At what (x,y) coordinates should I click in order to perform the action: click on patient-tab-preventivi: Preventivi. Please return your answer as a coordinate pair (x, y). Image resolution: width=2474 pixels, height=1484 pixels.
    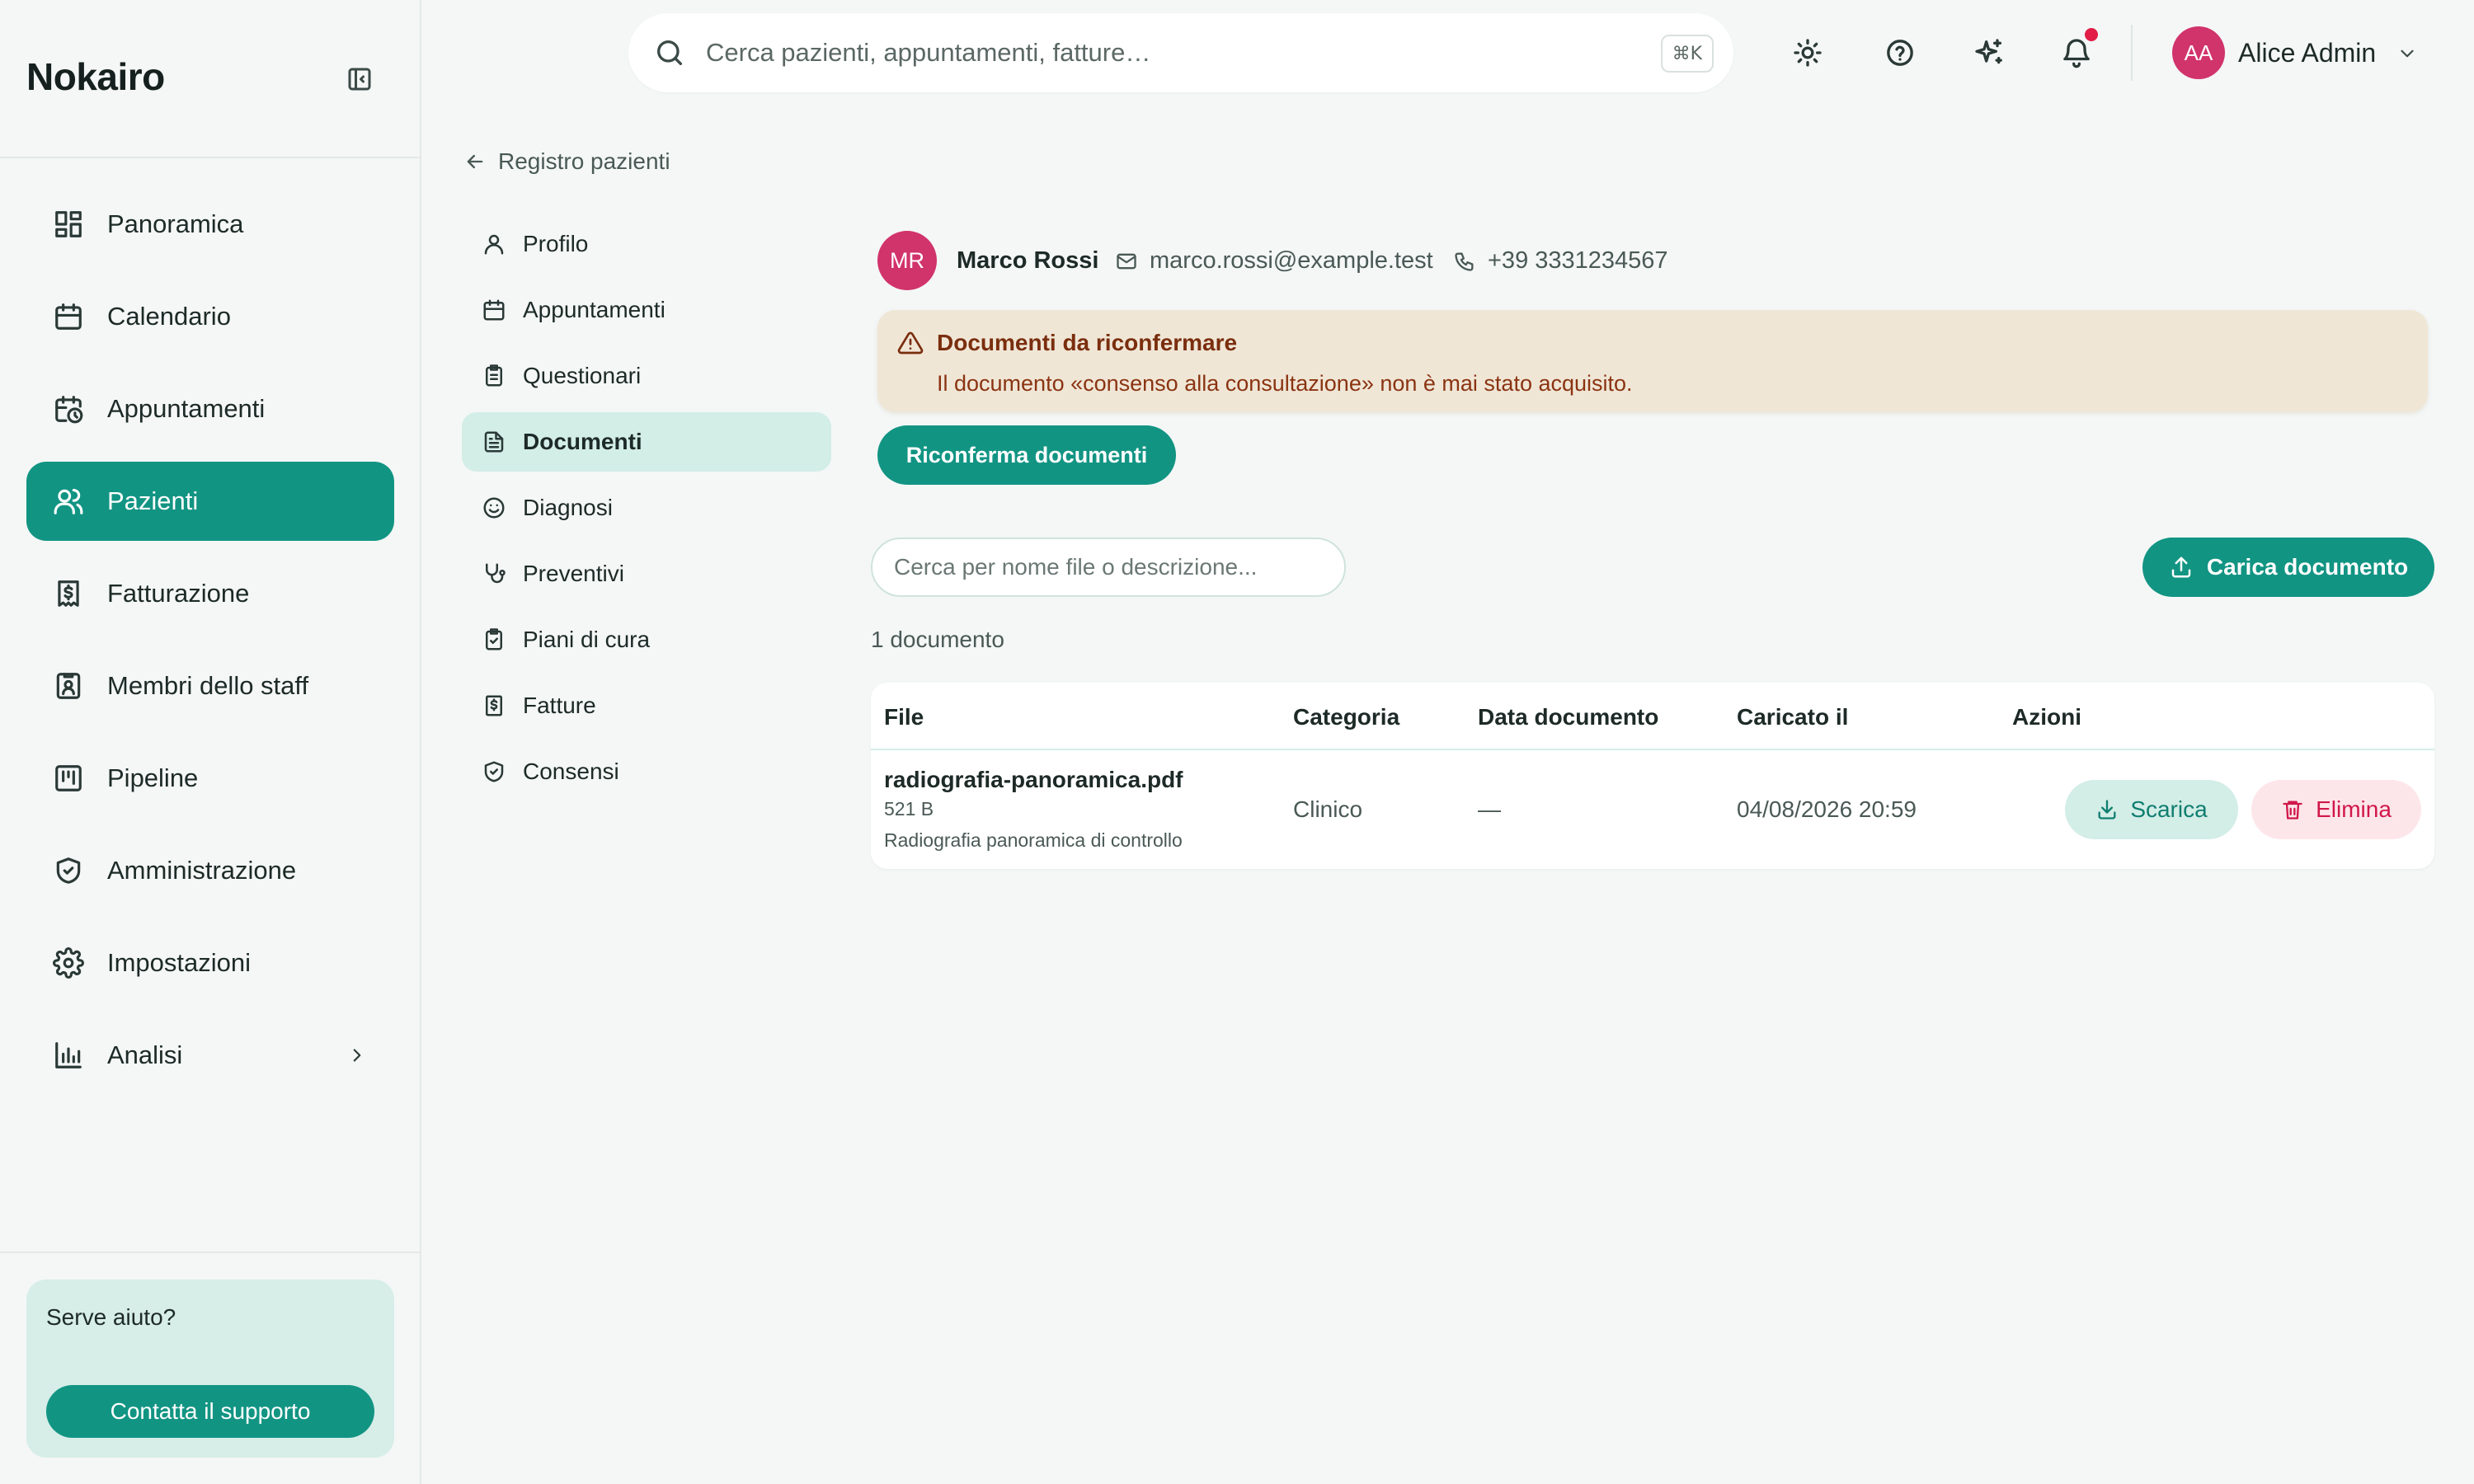
    Looking at the image, I should click on (646, 573).